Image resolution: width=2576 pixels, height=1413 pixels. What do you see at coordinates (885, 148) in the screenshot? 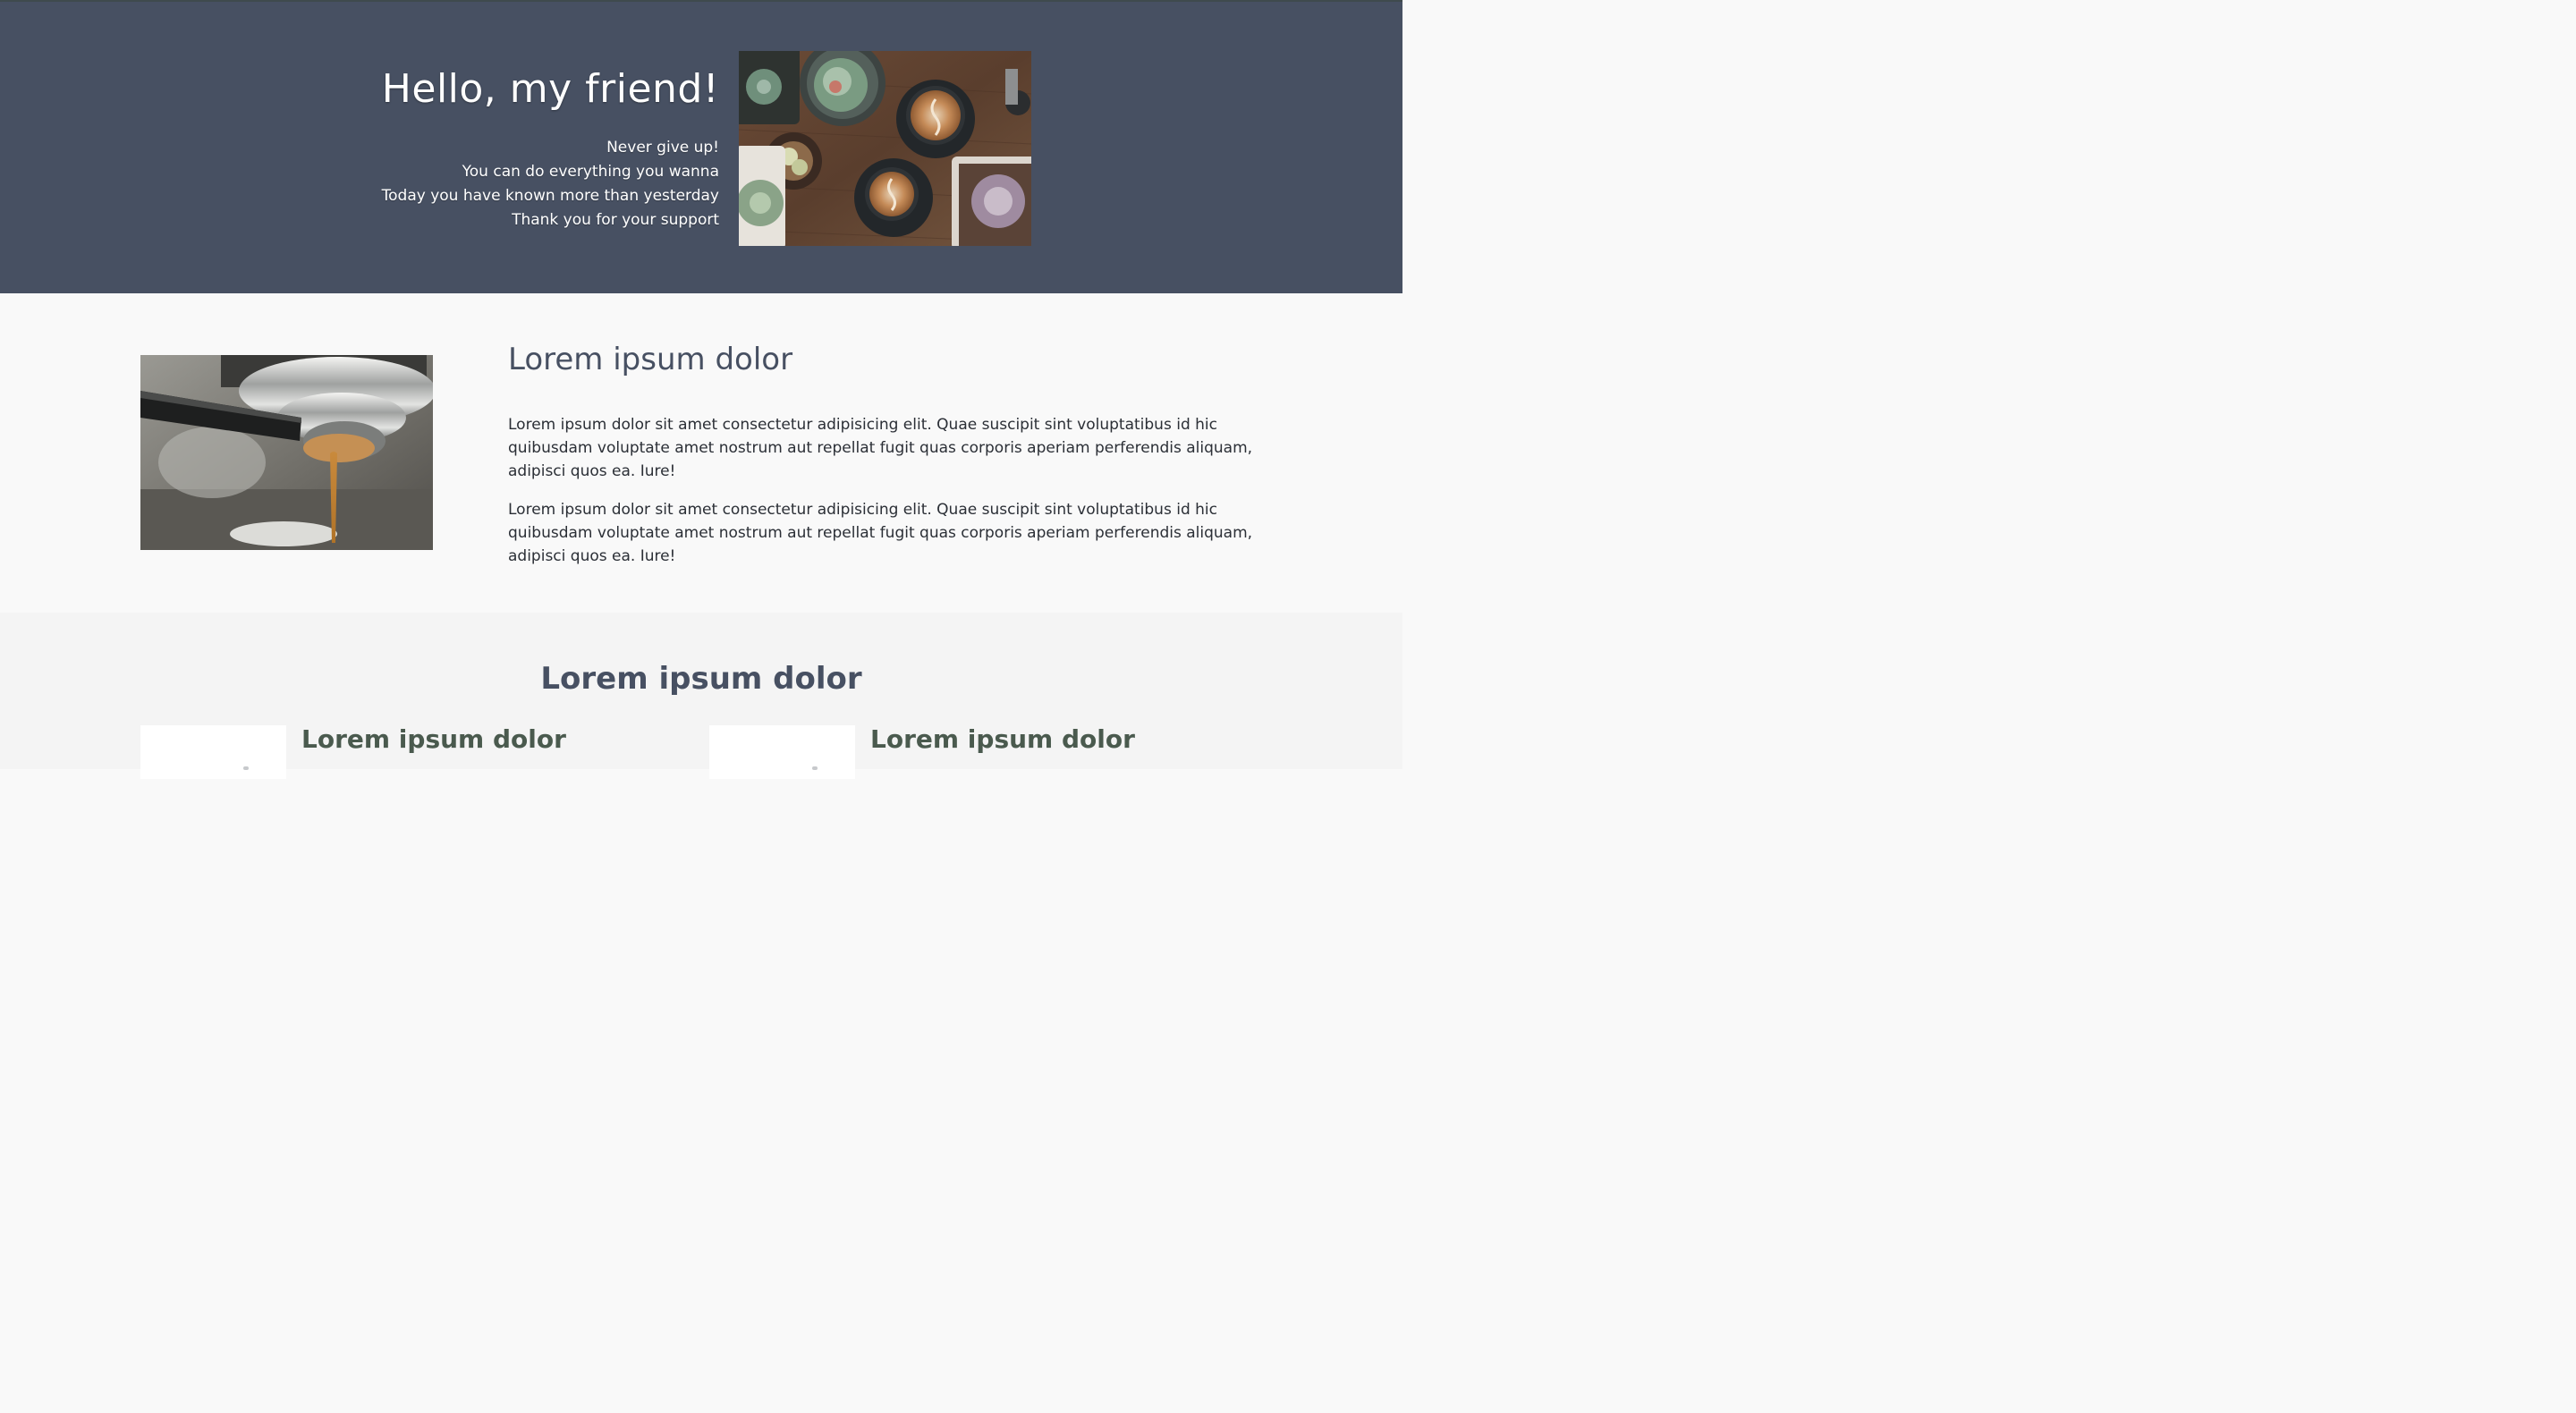
I see `coffee-table-photo` at bounding box center [885, 148].